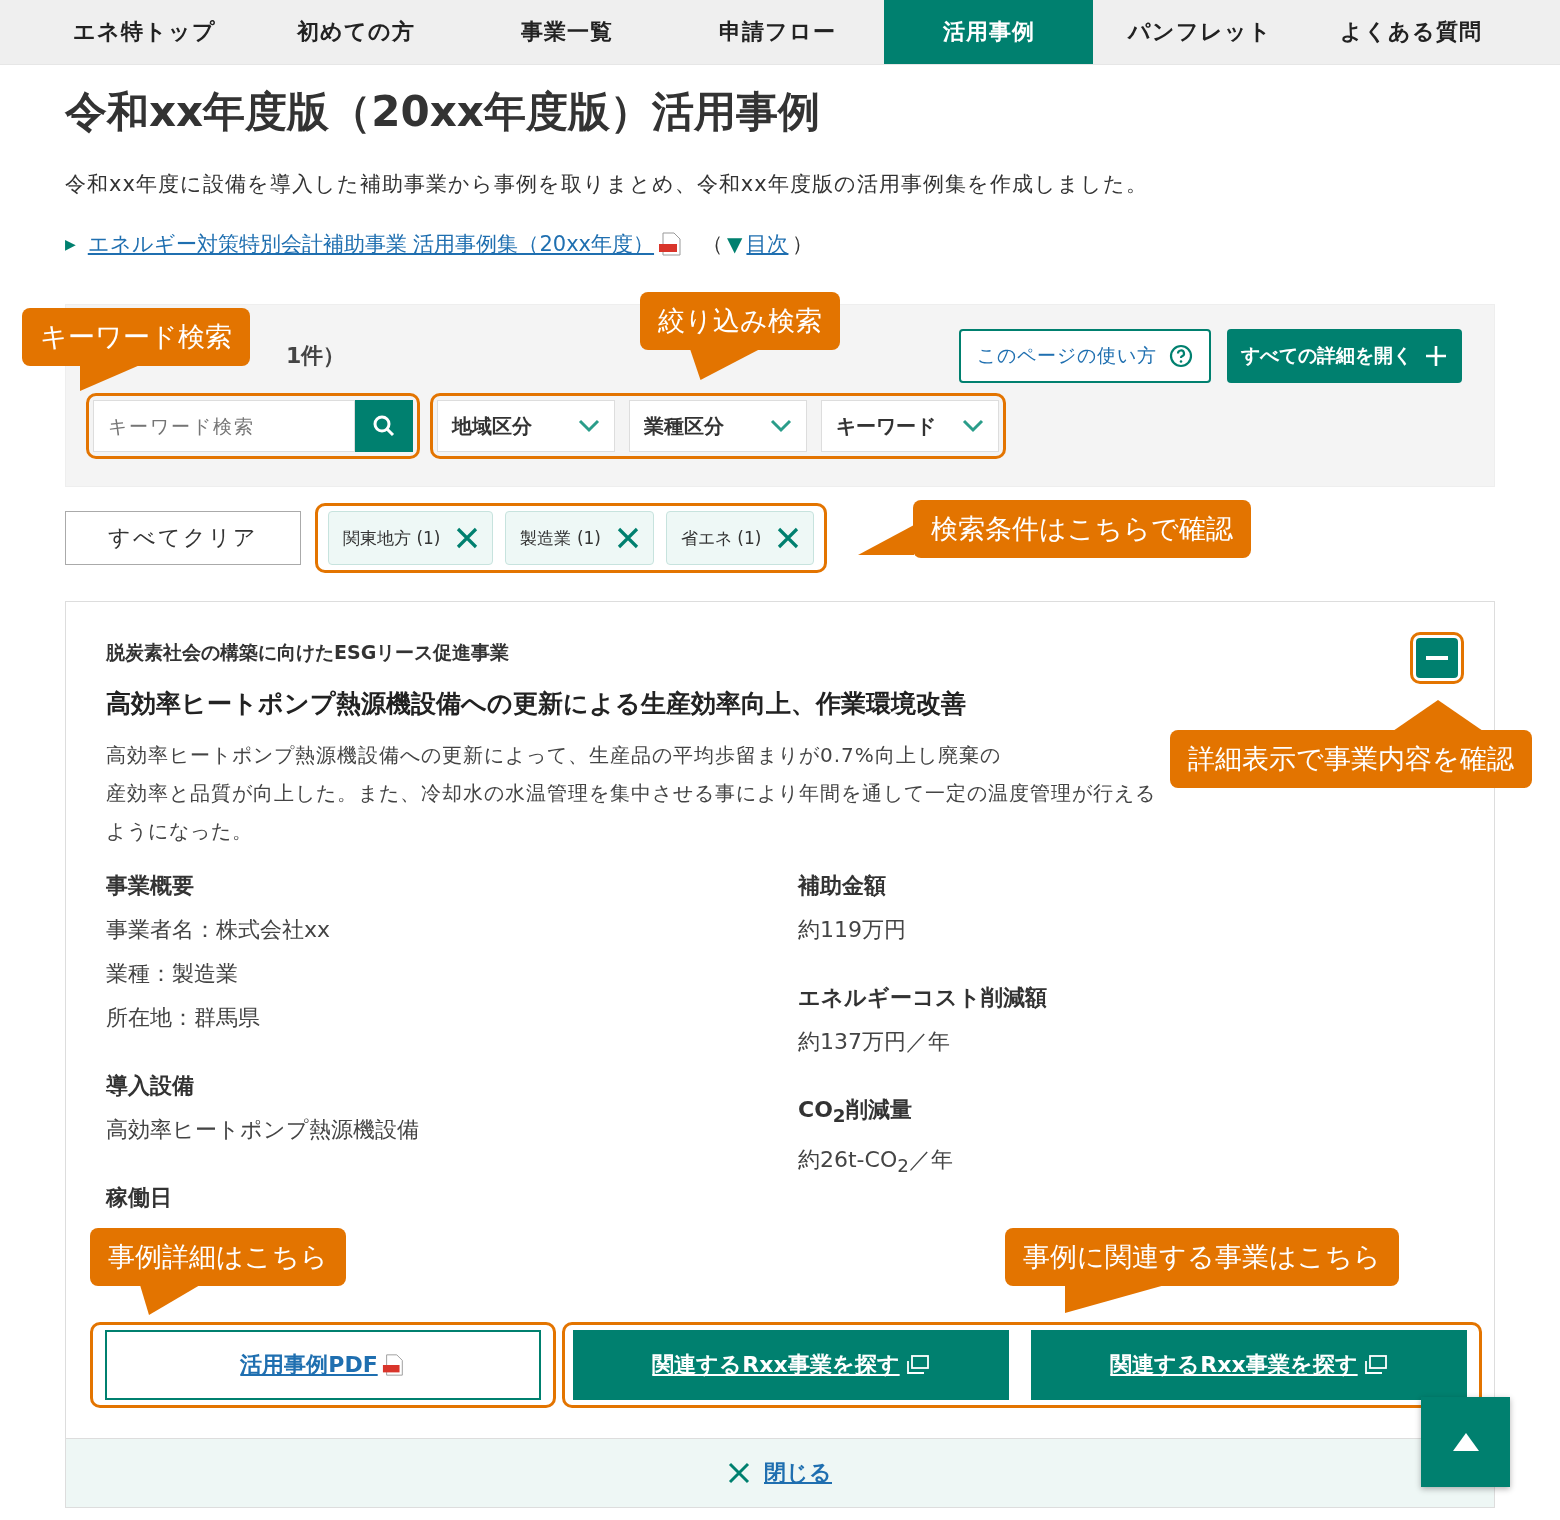  Describe the element at coordinates (536, 704) in the screenshot. I see `case-title: 高効率ヒートポンプ熱源機設備への更新による生産効率向上、作業環境改善` at that location.